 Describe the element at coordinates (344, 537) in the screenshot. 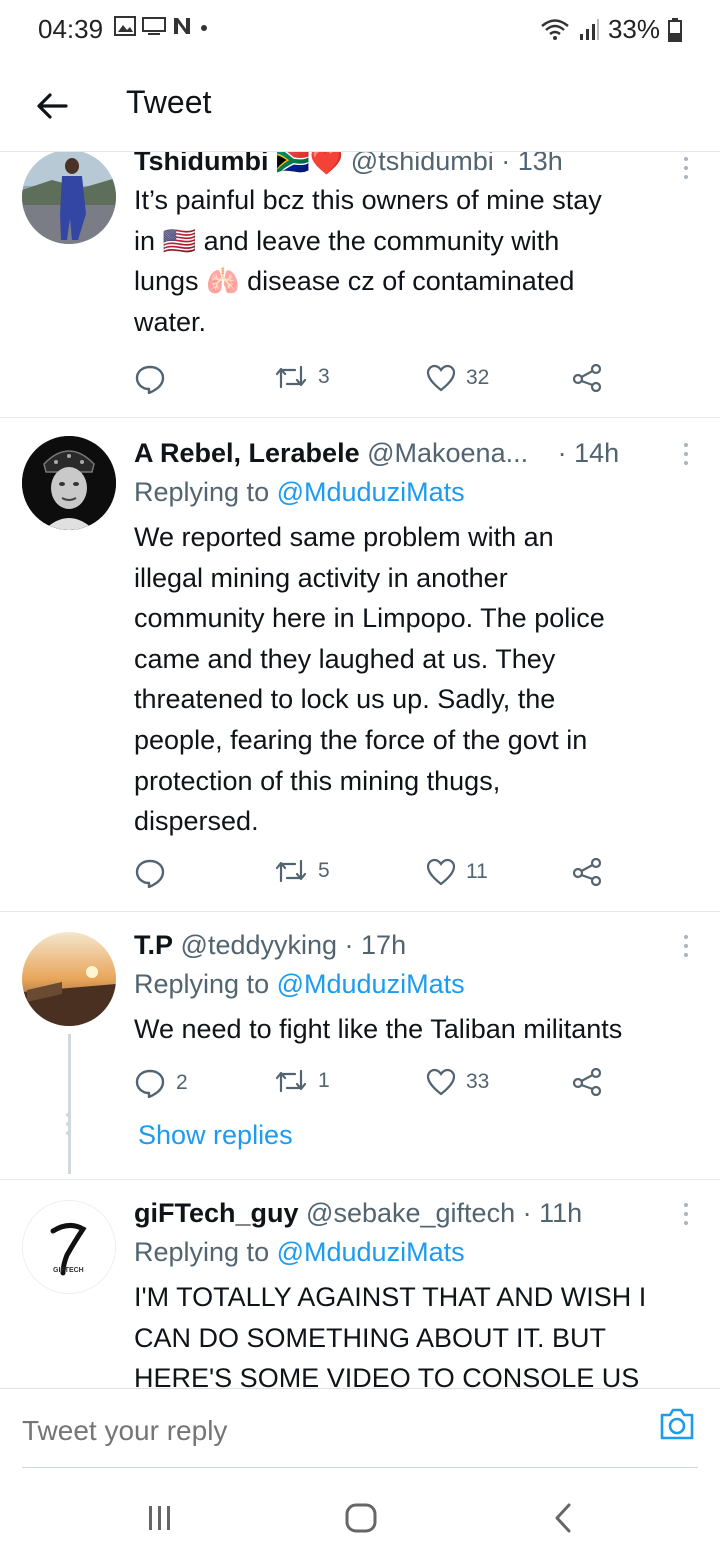

I see `tweet-text-line: We reported same problem with an` at that location.